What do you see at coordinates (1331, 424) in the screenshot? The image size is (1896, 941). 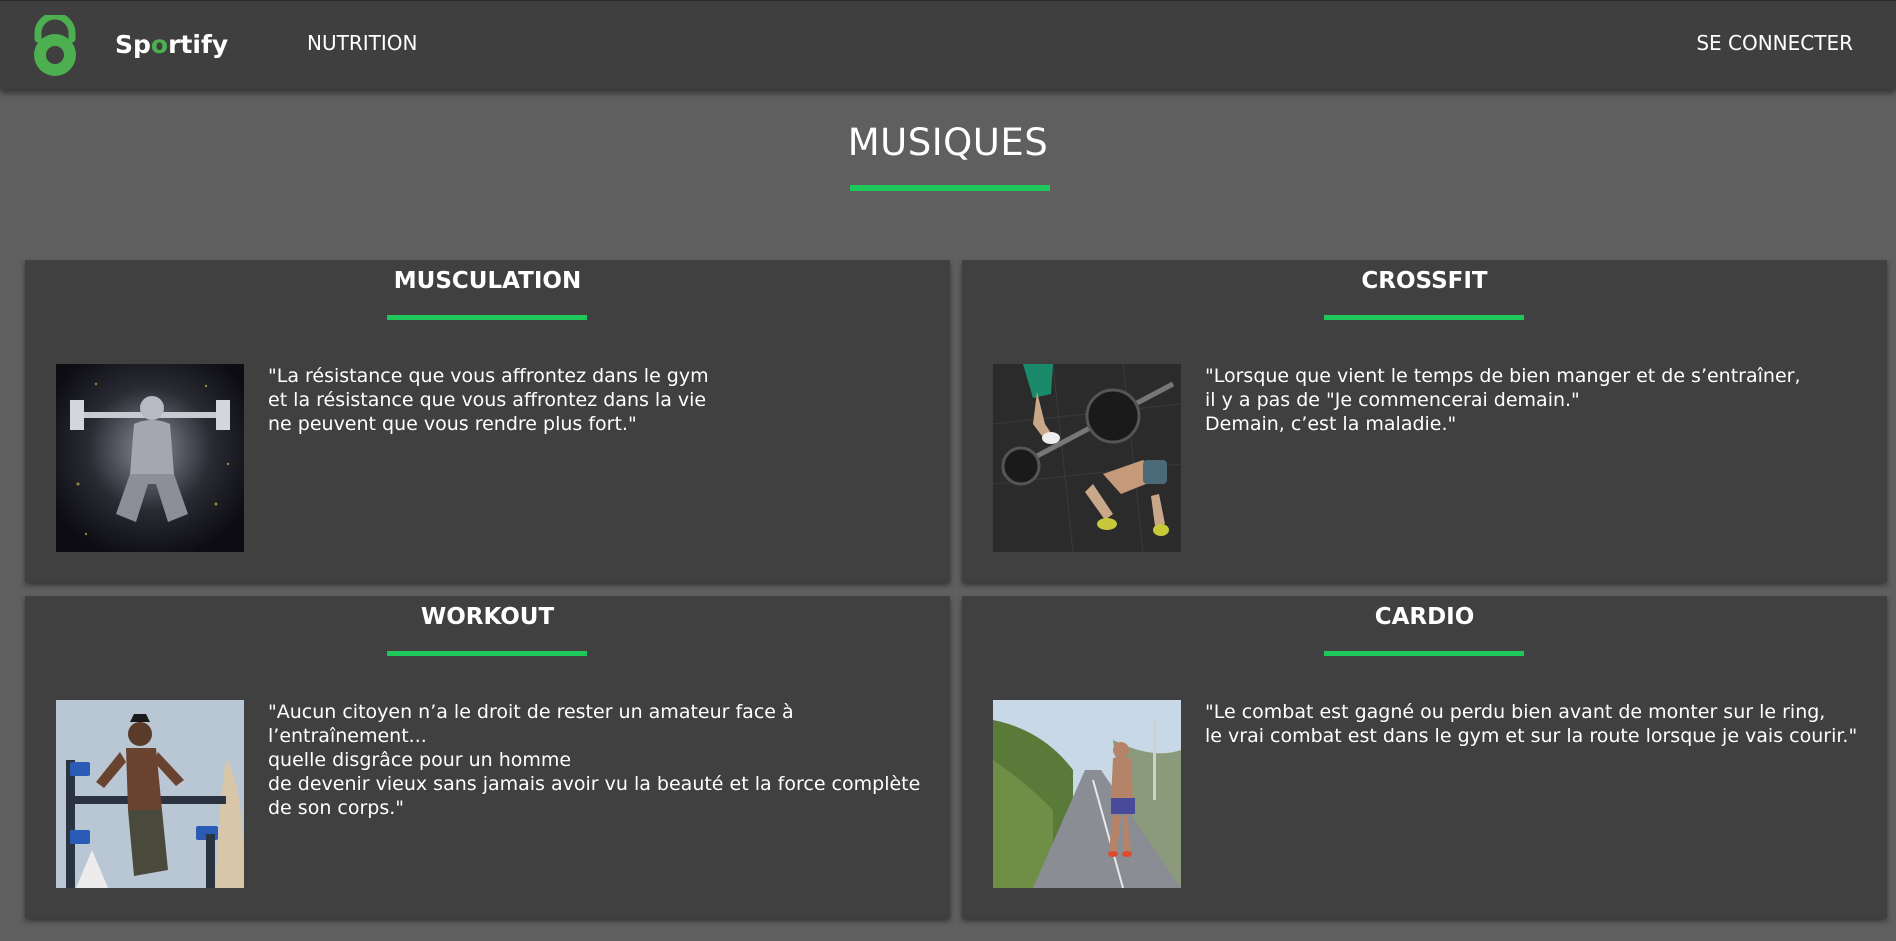 I see `quote-line: Demain, c’est la maladie."` at bounding box center [1331, 424].